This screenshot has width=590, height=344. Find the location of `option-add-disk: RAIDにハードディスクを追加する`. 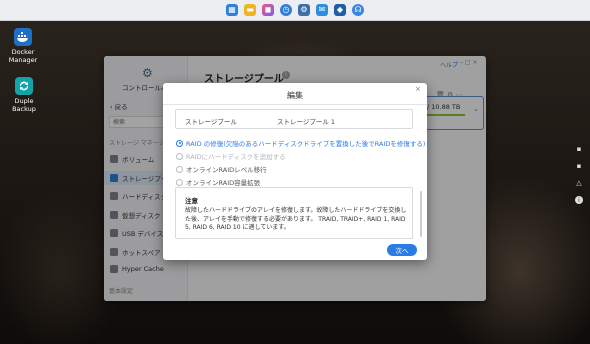

option-add-disk: RAIDにハードディスクを追加する is located at coordinates (231, 156).